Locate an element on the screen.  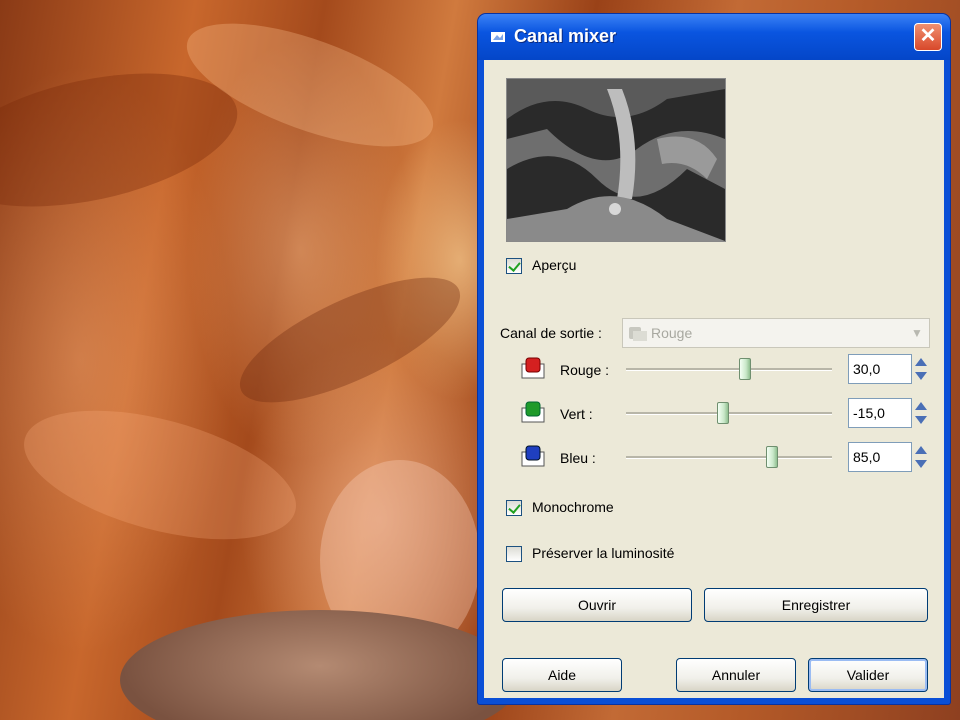
title-bar: Canal mixer ✕ is located at coordinates (714, 37).